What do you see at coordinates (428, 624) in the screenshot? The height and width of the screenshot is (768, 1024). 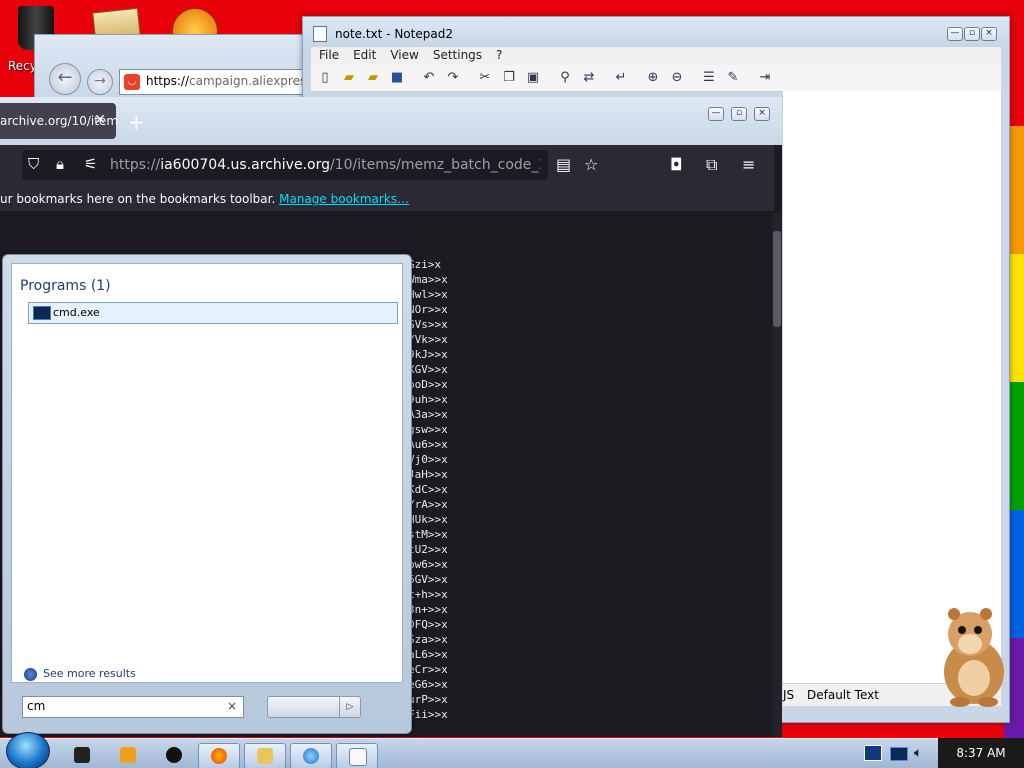 I see `content-line: DFQ>>x` at bounding box center [428, 624].